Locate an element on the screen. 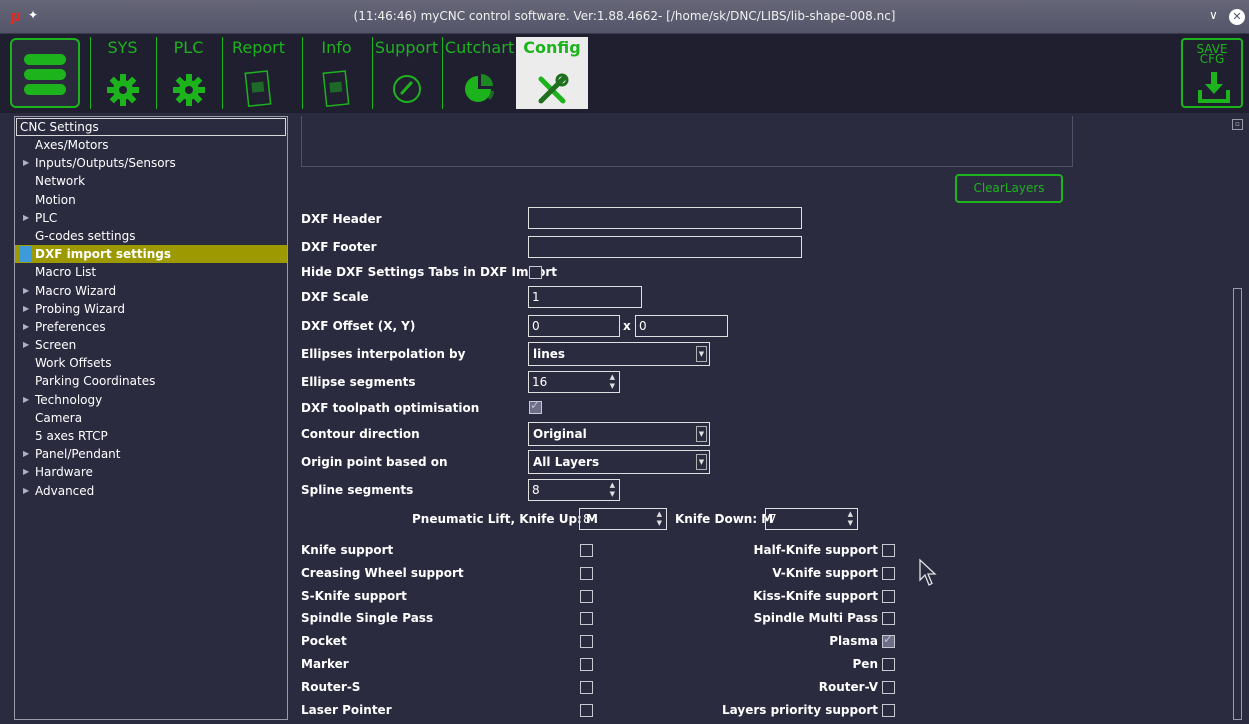  tools-icon is located at coordinates (552, 91).